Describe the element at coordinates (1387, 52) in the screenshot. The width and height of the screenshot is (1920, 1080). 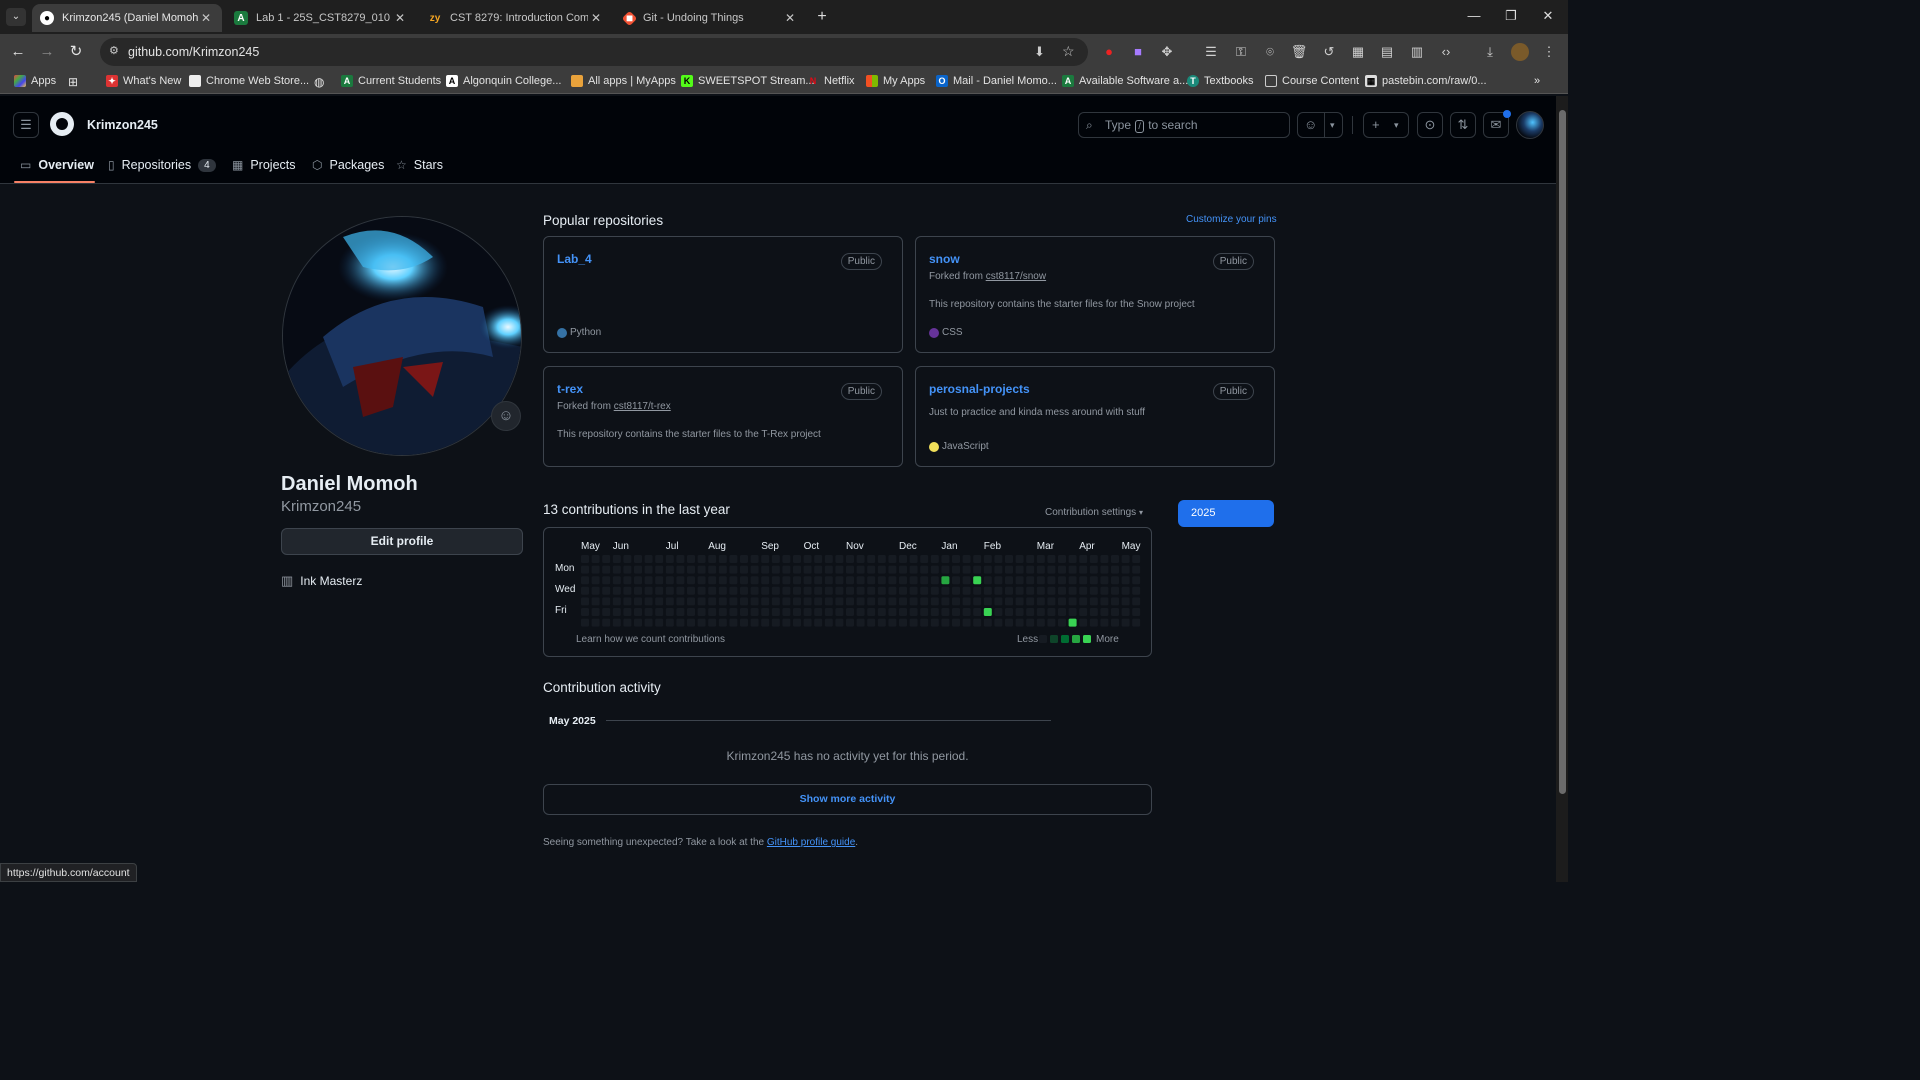
I see `reading-mode-icon: ▤` at that location.